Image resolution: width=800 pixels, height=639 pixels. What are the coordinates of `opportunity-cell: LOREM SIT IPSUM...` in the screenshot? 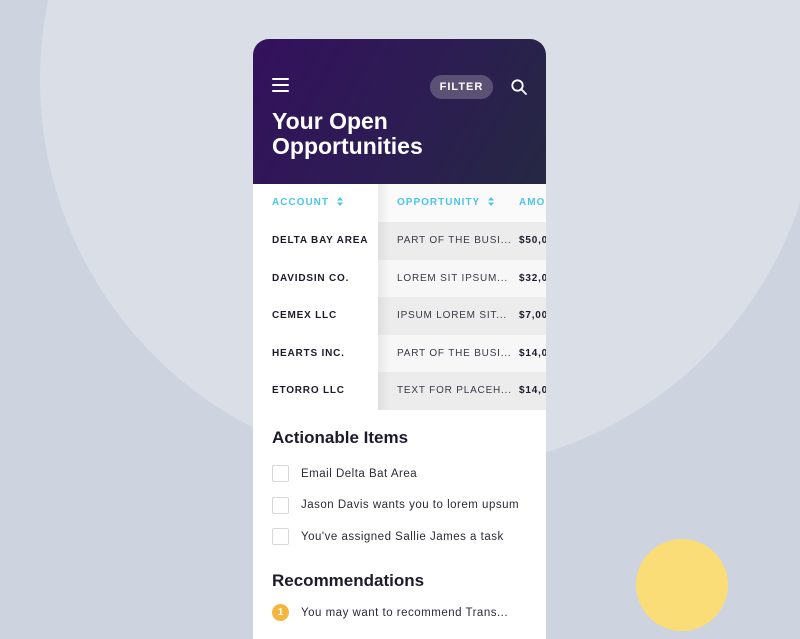 It's located at (452, 278).